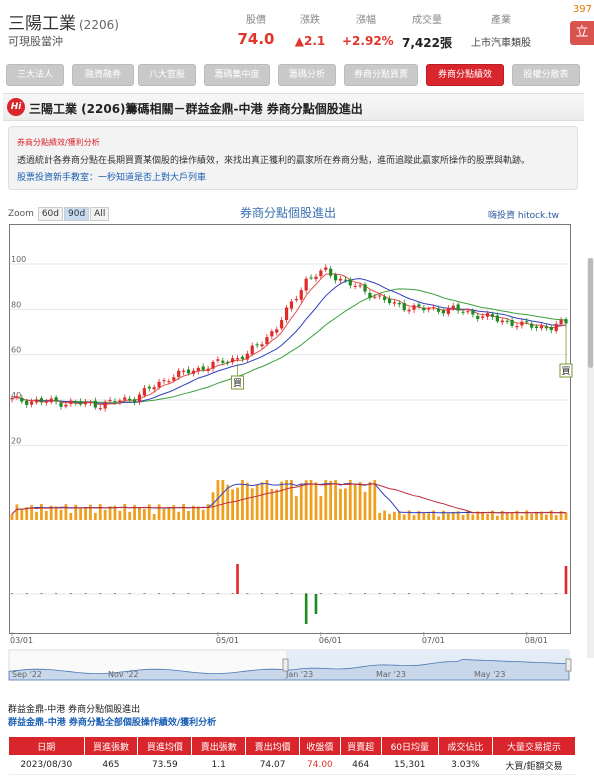 Image resolution: width=594 pixels, height=782 pixels. I want to click on table-header-cell: 賣出張數, so click(219, 746).